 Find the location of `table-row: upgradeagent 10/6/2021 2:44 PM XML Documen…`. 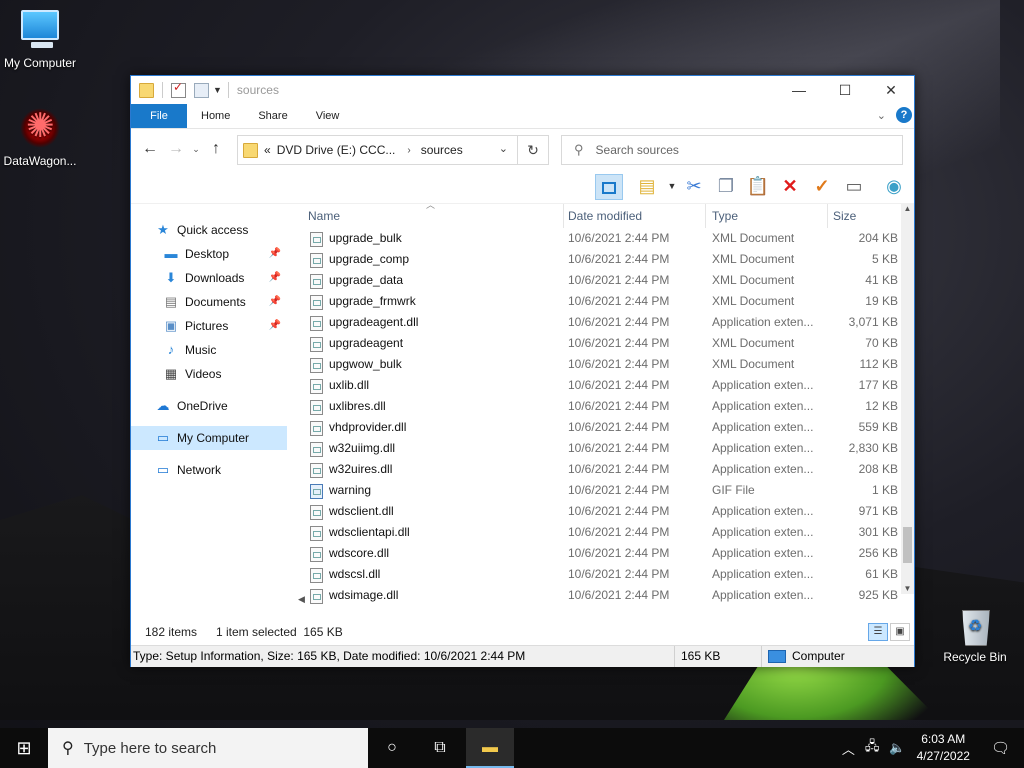

table-row: upgradeagent 10/6/2021 2:44 PM XML Documen… is located at coordinates (598, 343).